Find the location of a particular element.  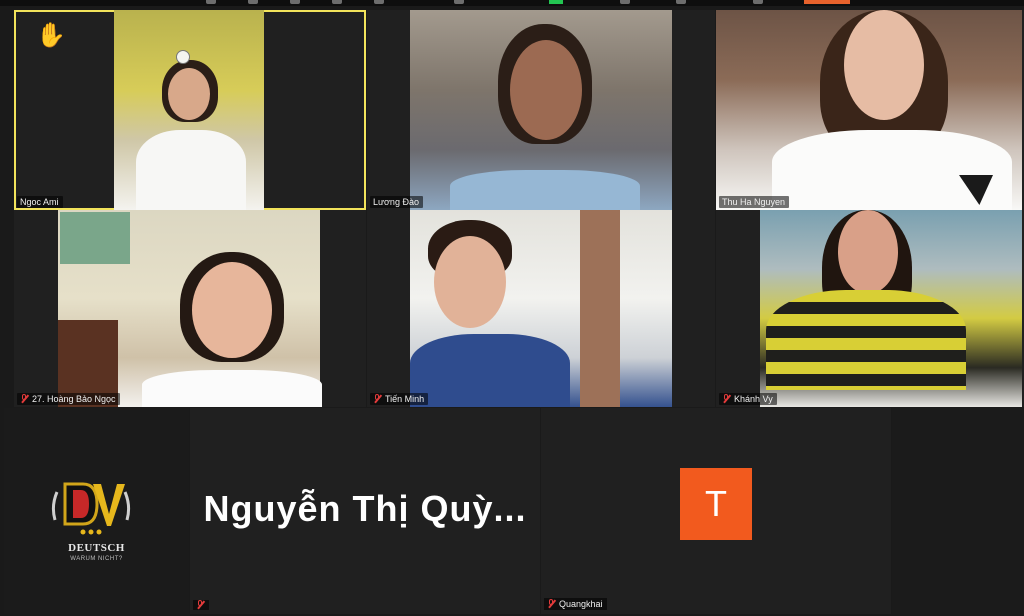

participant-name: Quangkhai is located at coordinates (581, 604).